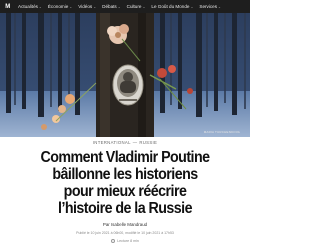 The width and height of the screenshot is (320, 250). Describe the element at coordinates (125, 174) in the screenshot. I see `title-line: bâillonne les historiens` at that location.